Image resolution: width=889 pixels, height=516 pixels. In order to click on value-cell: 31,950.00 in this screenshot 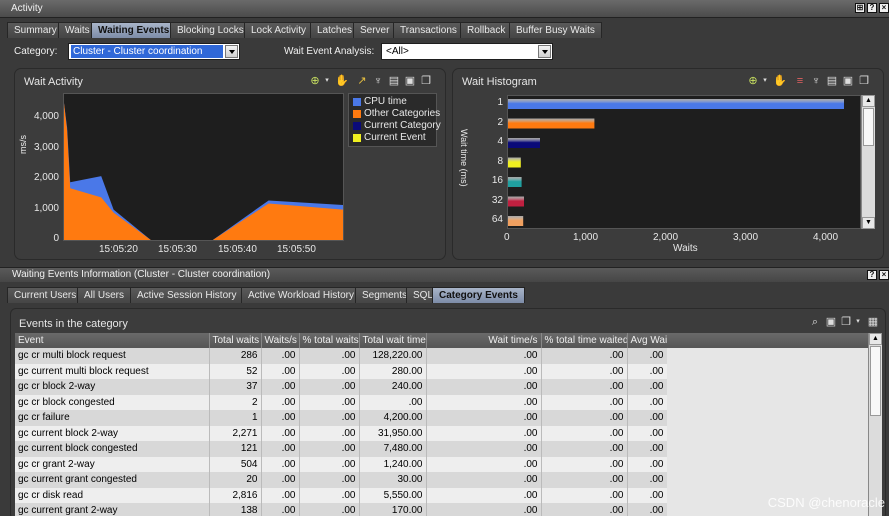, I will do `click(393, 433)`.